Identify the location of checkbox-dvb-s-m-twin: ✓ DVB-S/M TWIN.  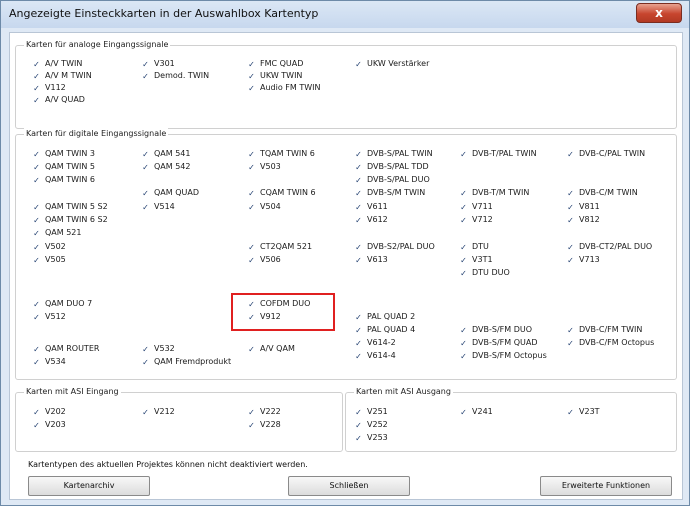
(390, 192).